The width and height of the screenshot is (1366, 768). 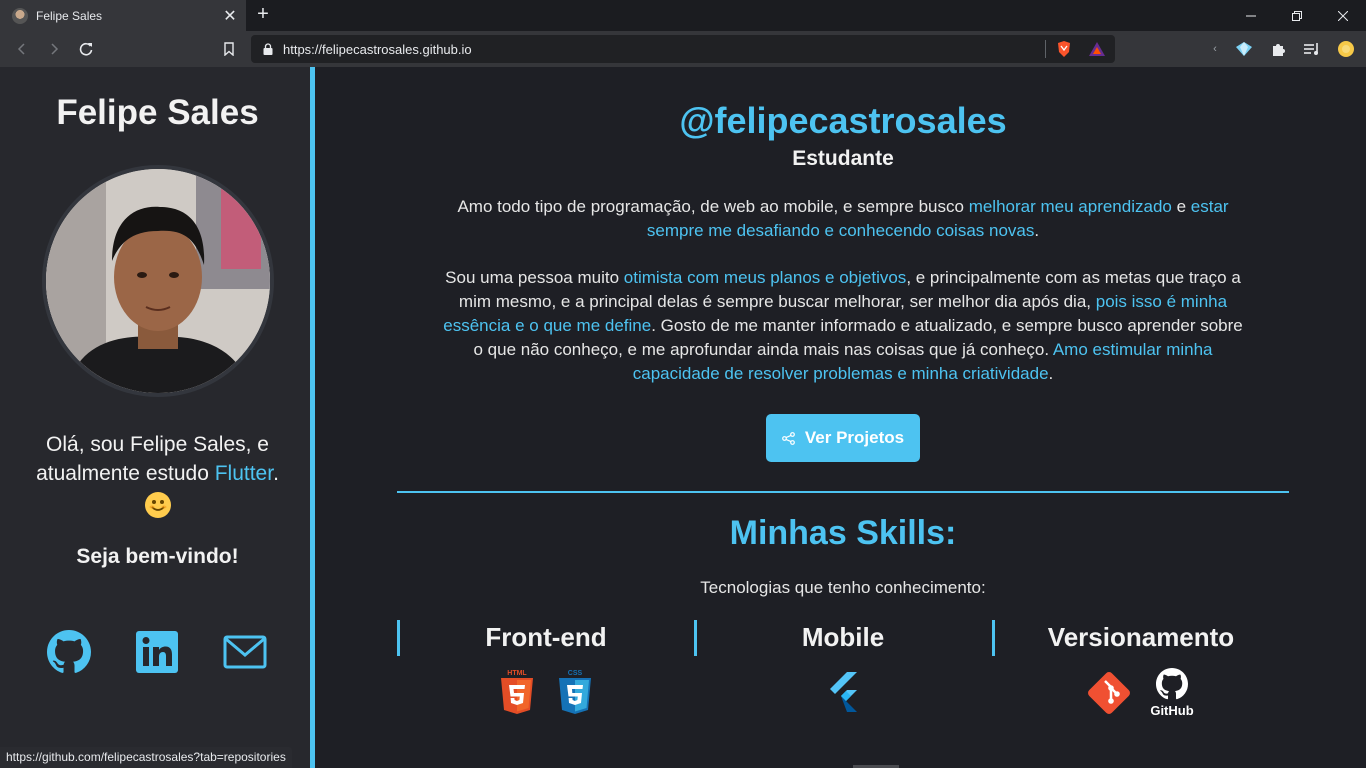 I want to click on omnibox-divider, so click(x=1045, y=49).